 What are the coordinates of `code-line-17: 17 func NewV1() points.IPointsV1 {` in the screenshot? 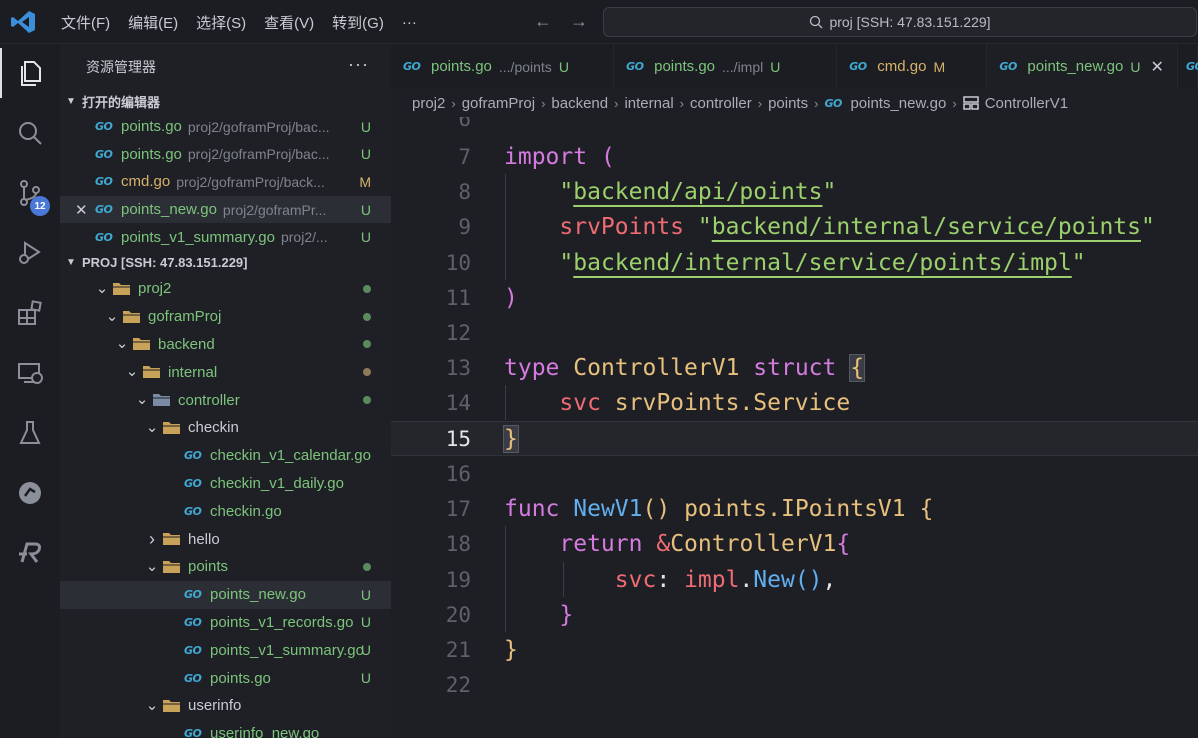 It's located at (794, 508).